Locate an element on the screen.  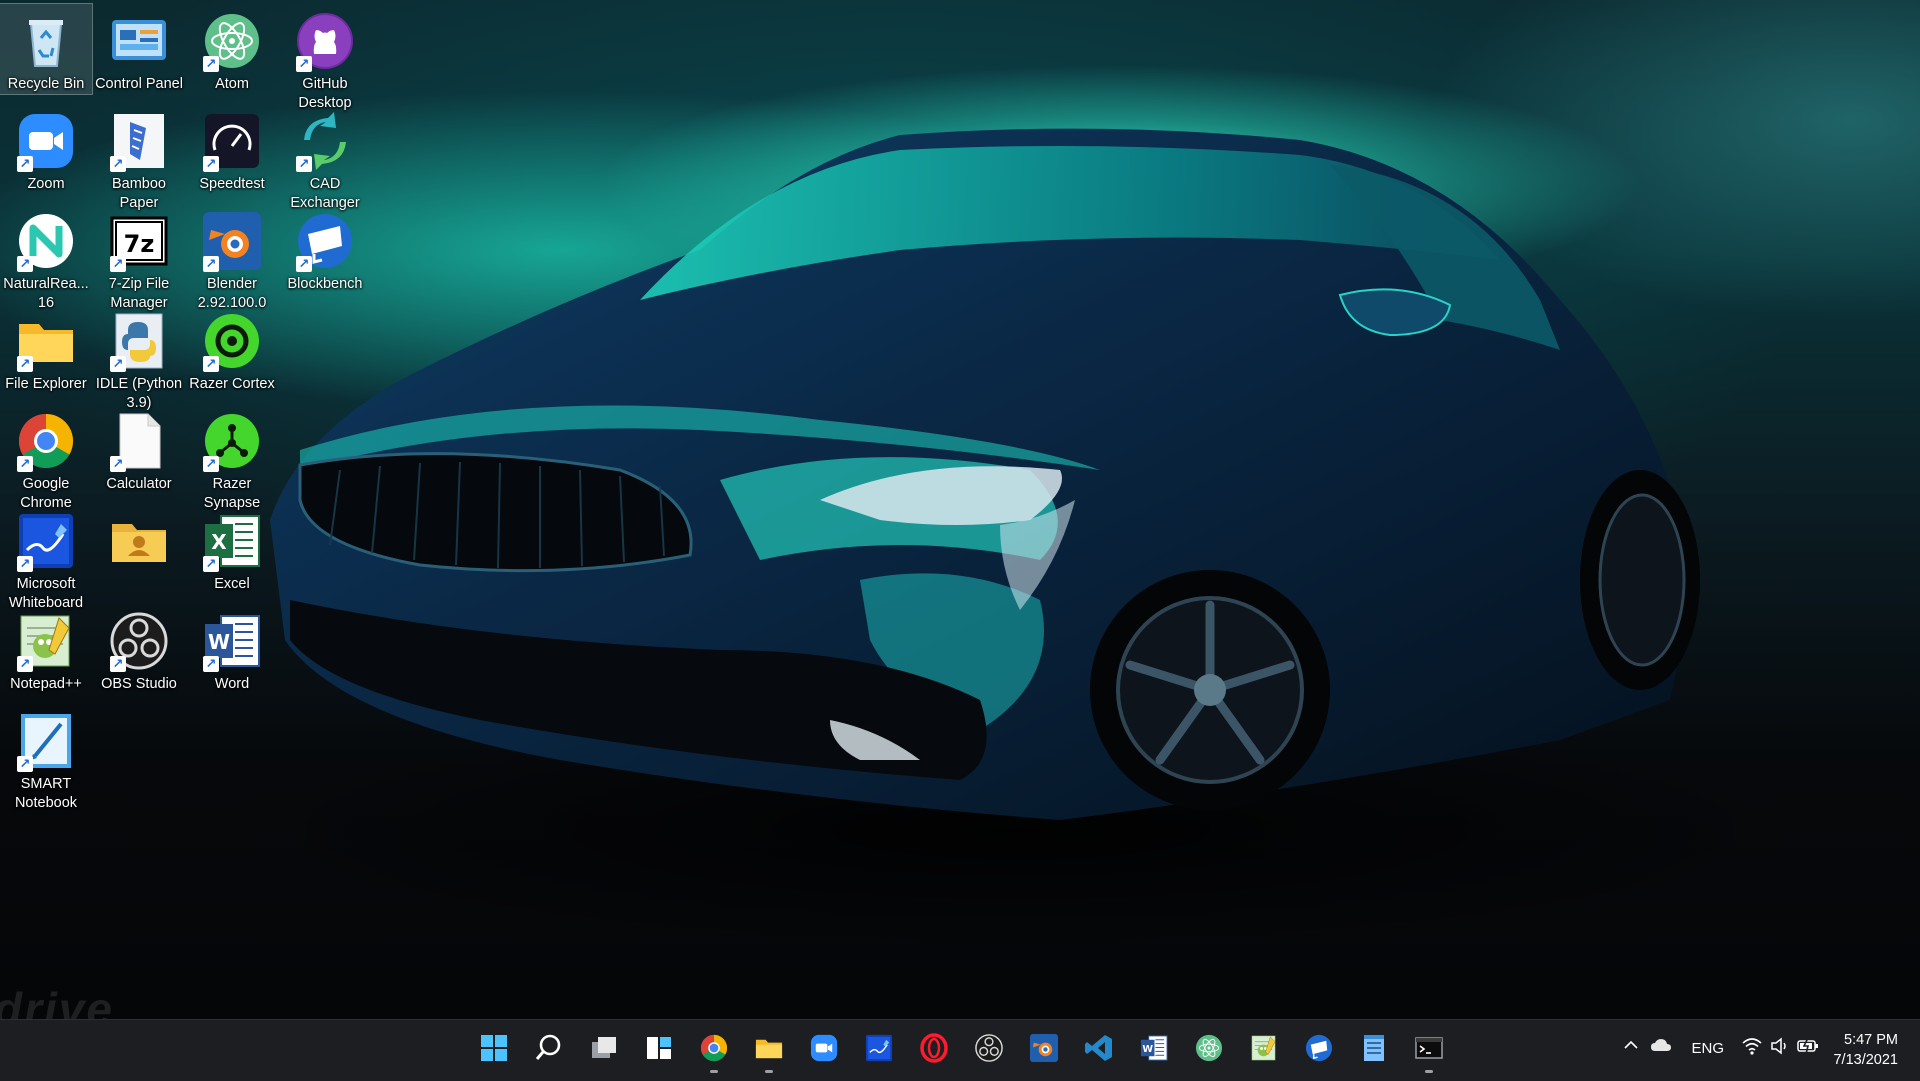
search-icon is located at coordinates (549, 1050).